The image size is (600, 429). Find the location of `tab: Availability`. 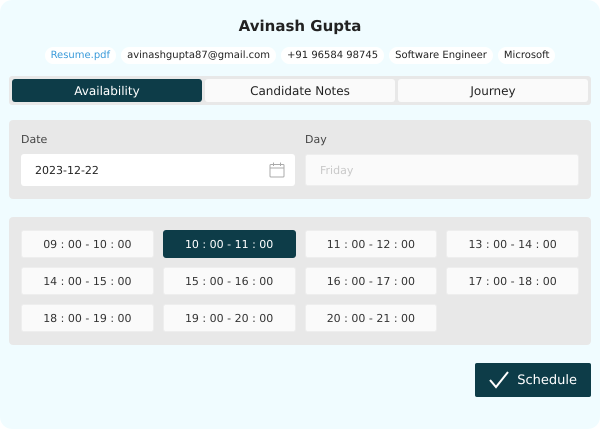

tab: Availability is located at coordinates (107, 90).